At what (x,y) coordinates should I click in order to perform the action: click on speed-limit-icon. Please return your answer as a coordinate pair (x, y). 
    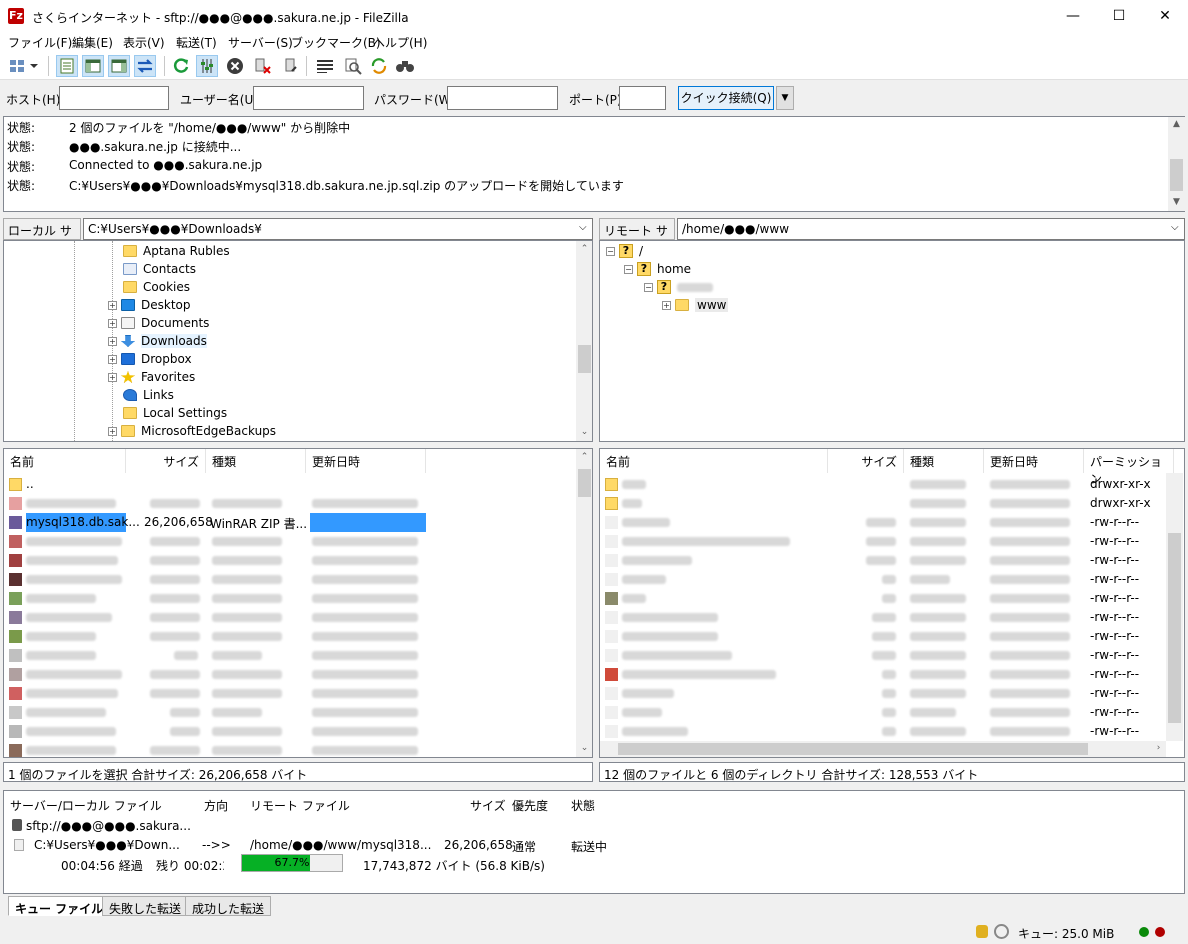
    Looking at the image, I should click on (1001, 931).